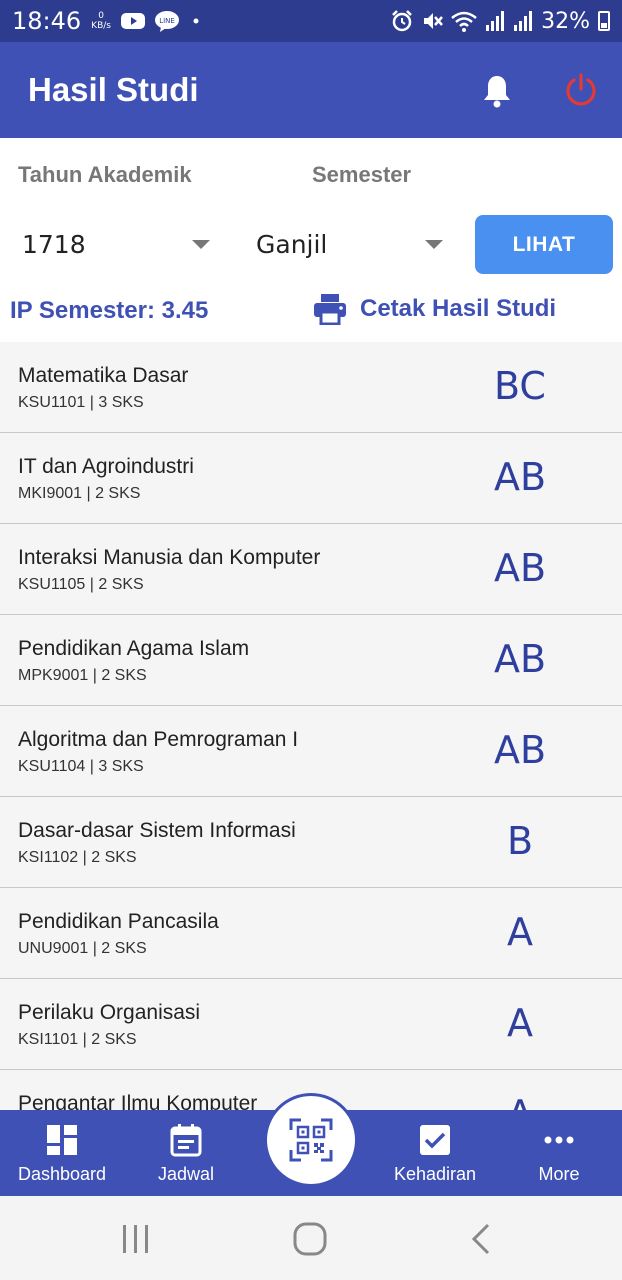  What do you see at coordinates (134, 648) in the screenshot?
I see `course-name: Pendidikan Agama Islam` at bounding box center [134, 648].